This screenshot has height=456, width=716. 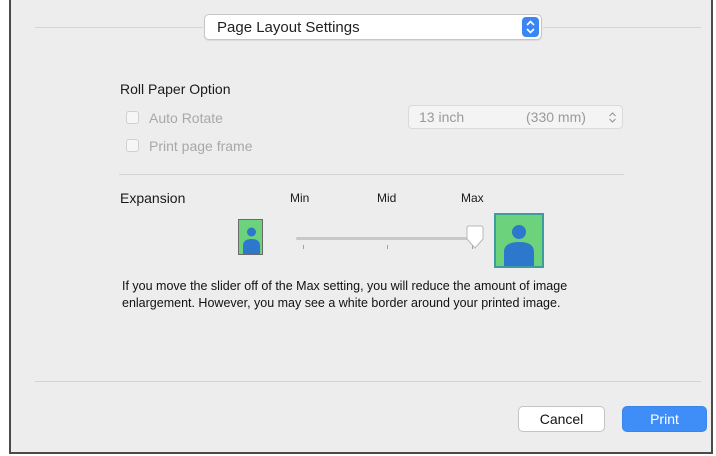 What do you see at coordinates (153, 198) in the screenshot?
I see `expansion-title: Expansion` at bounding box center [153, 198].